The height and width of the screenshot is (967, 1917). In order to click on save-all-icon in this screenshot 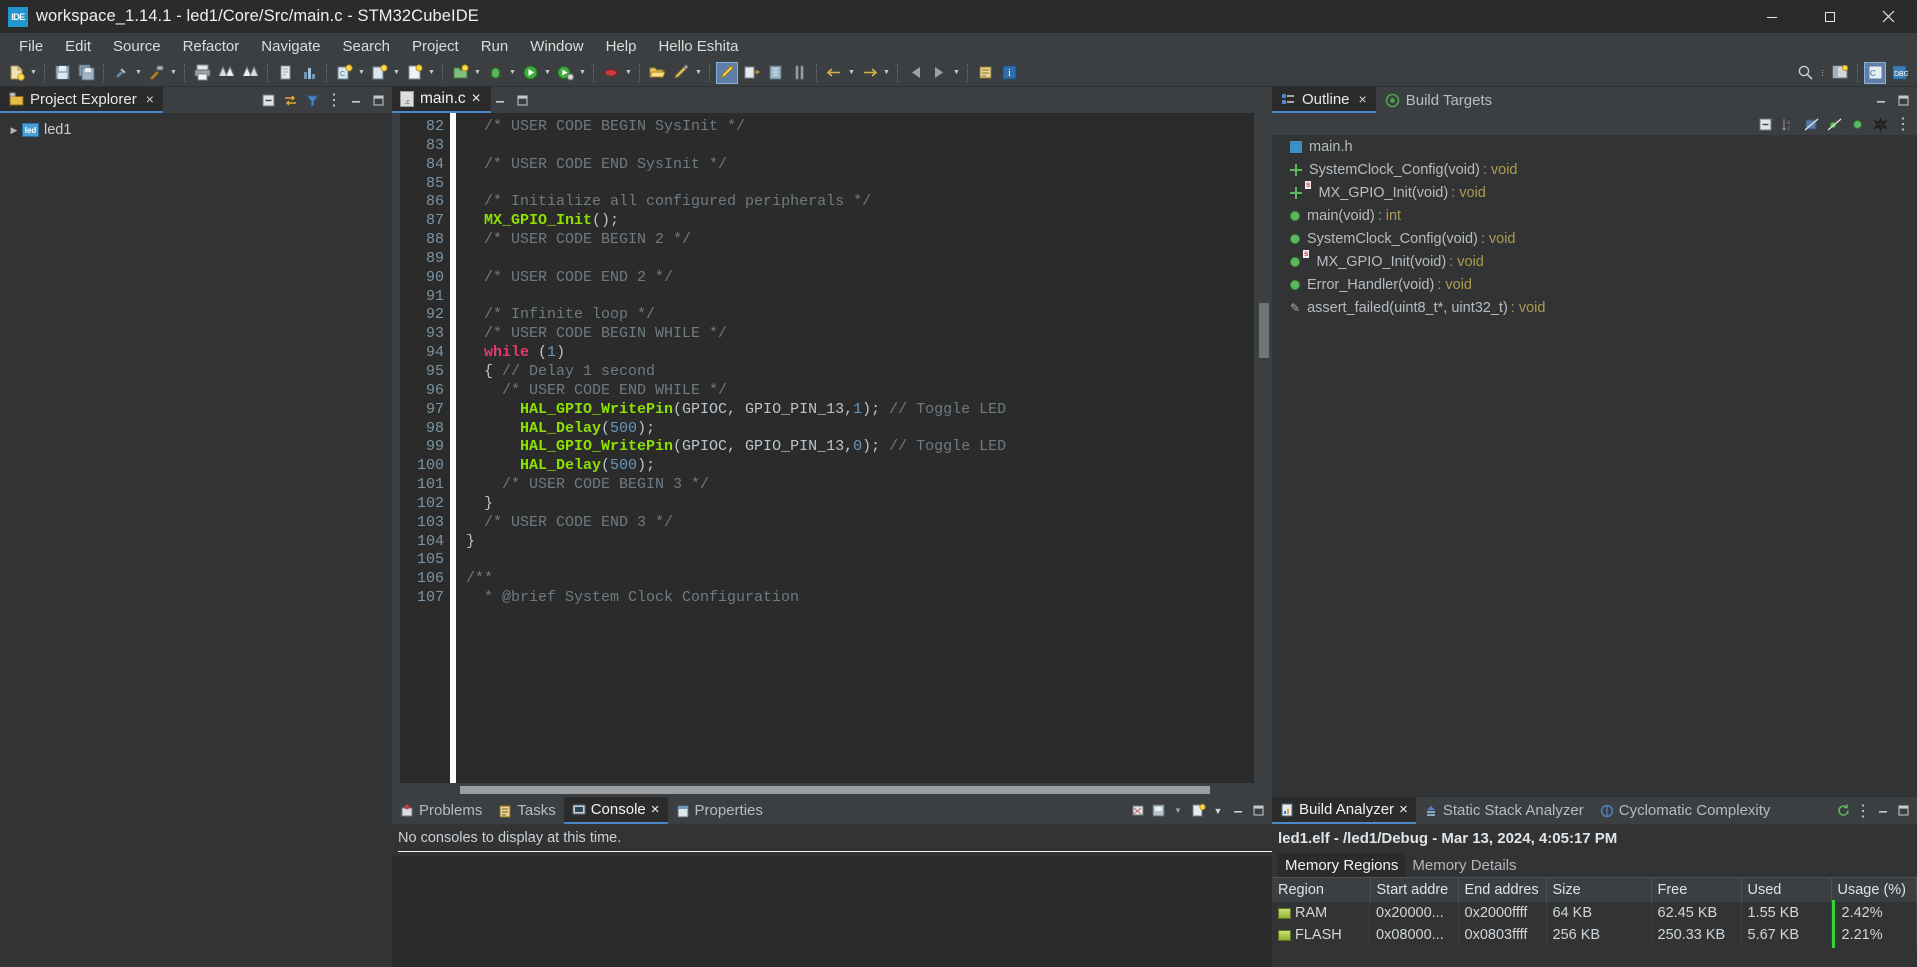, I will do `click(86, 73)`.